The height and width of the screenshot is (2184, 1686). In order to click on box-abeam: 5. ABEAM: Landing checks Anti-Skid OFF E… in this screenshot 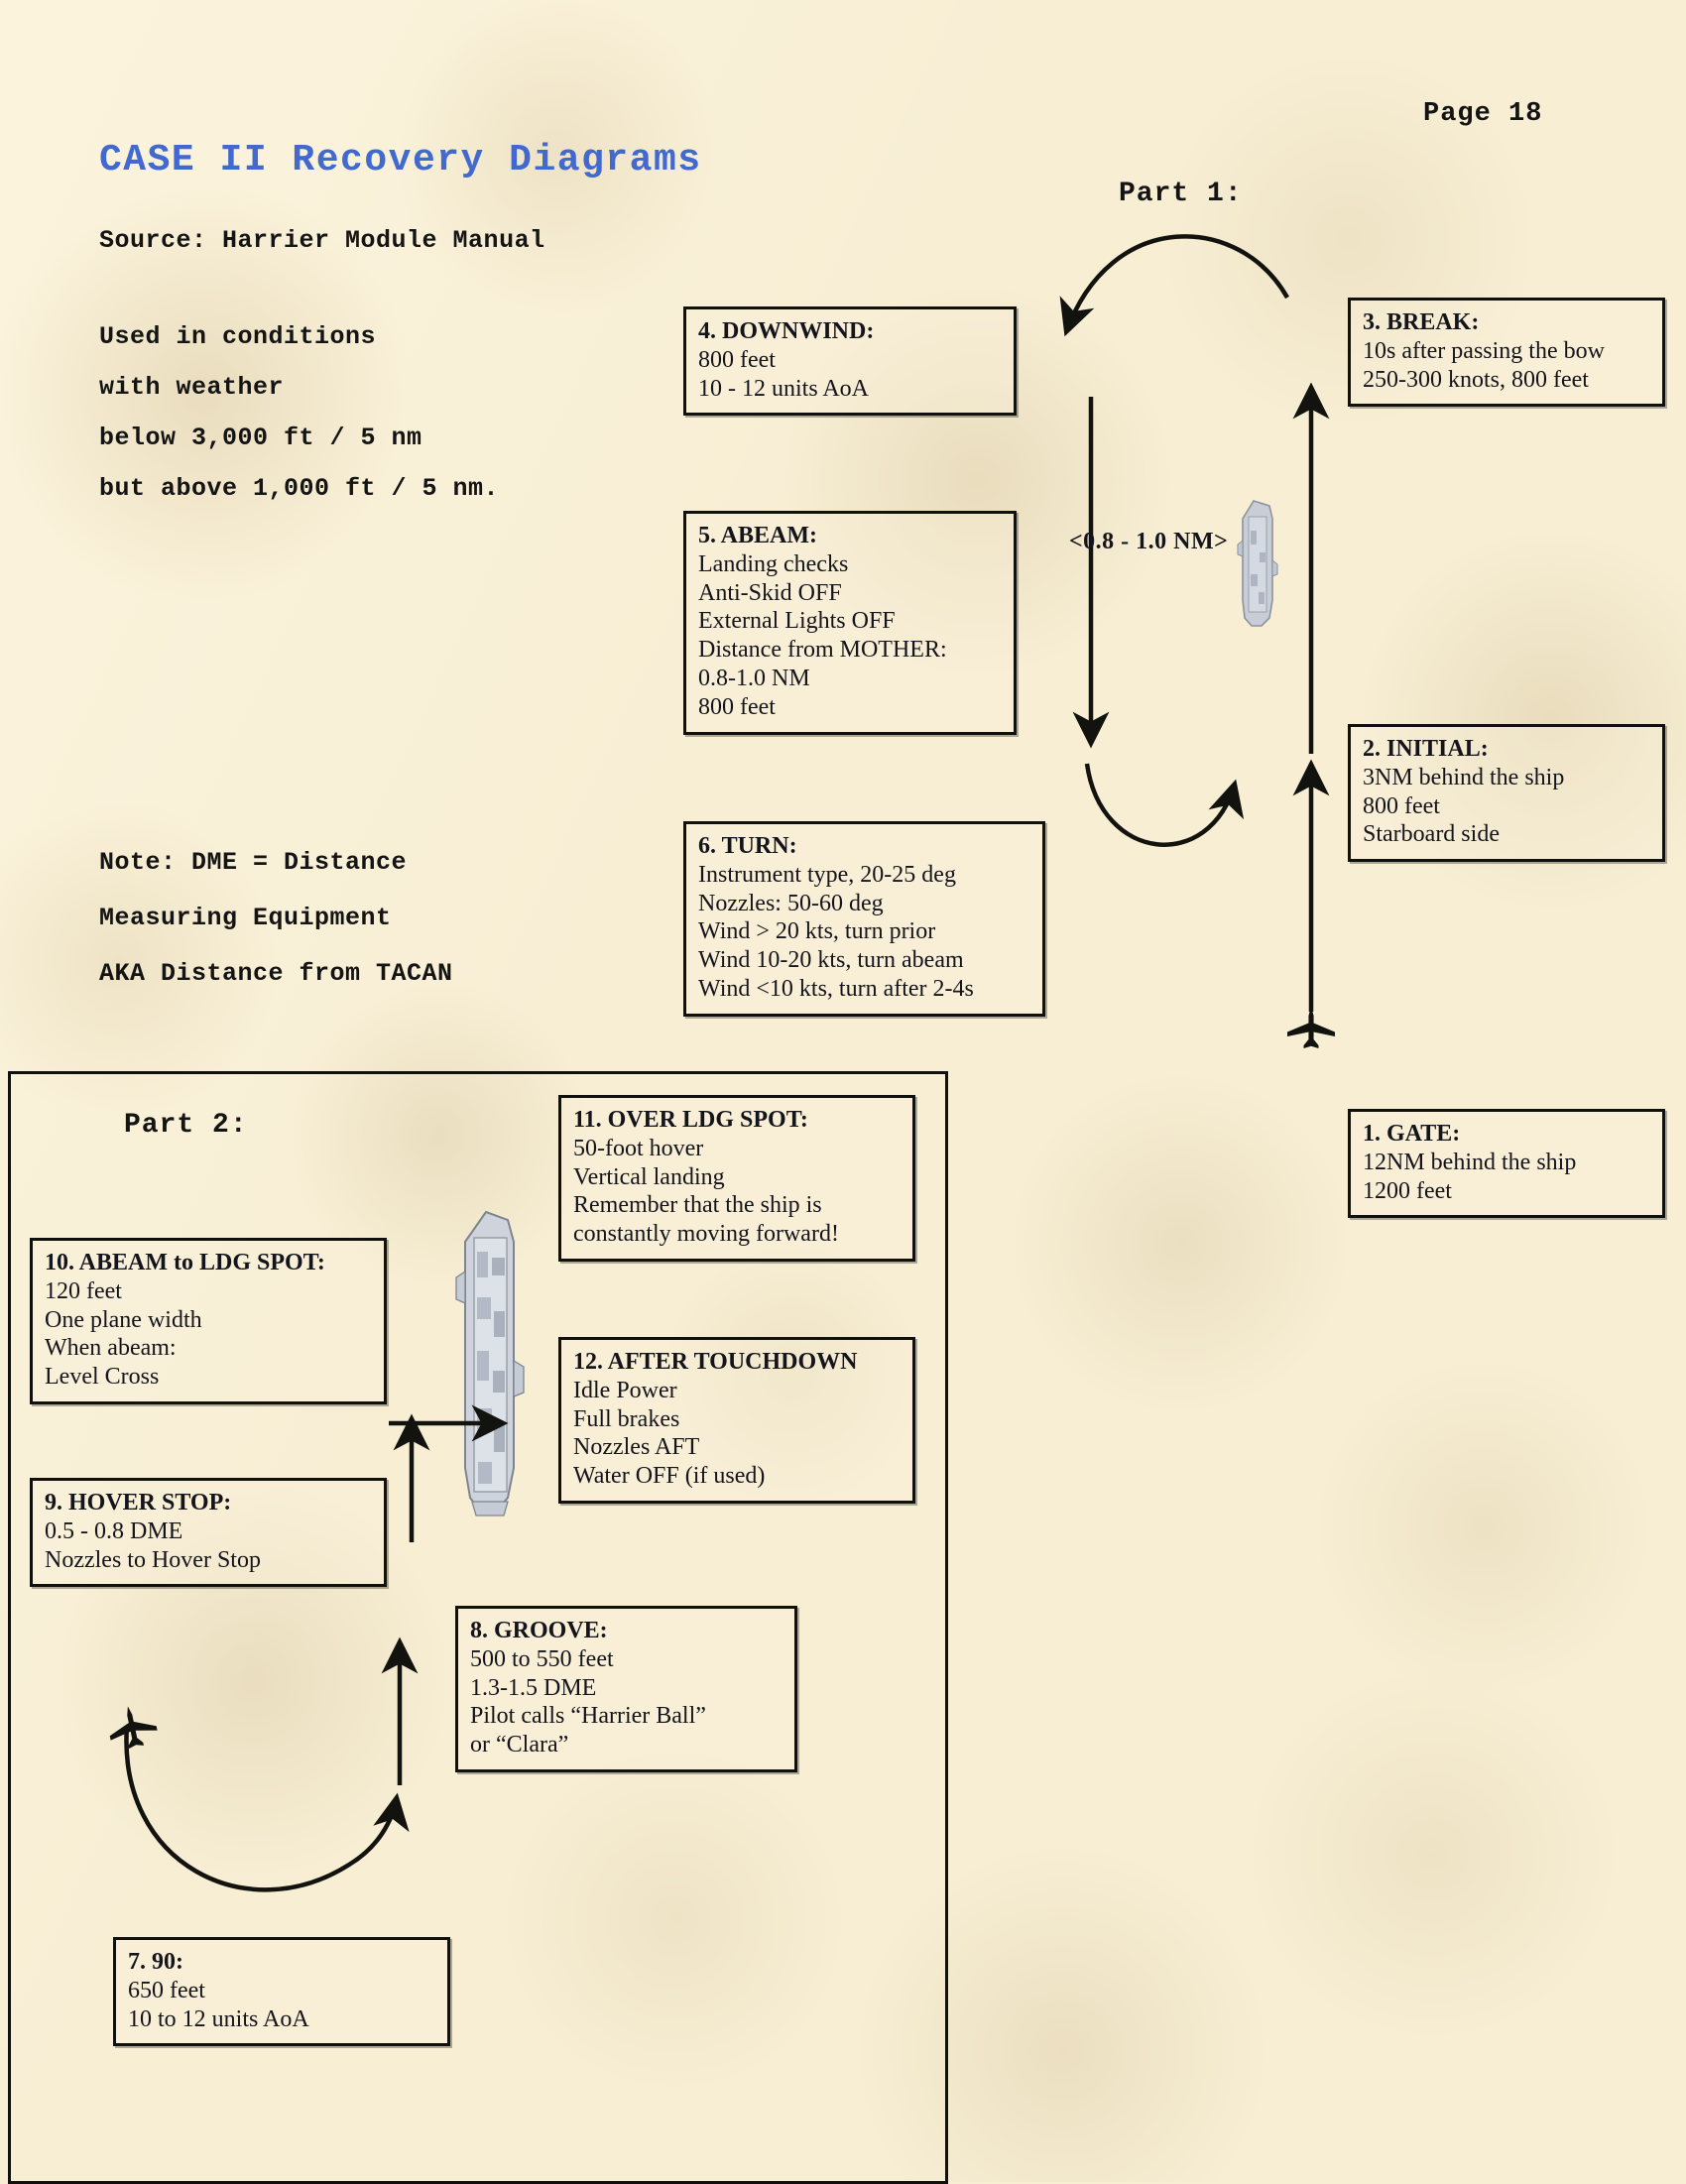, I will do `click(850, 623)`.